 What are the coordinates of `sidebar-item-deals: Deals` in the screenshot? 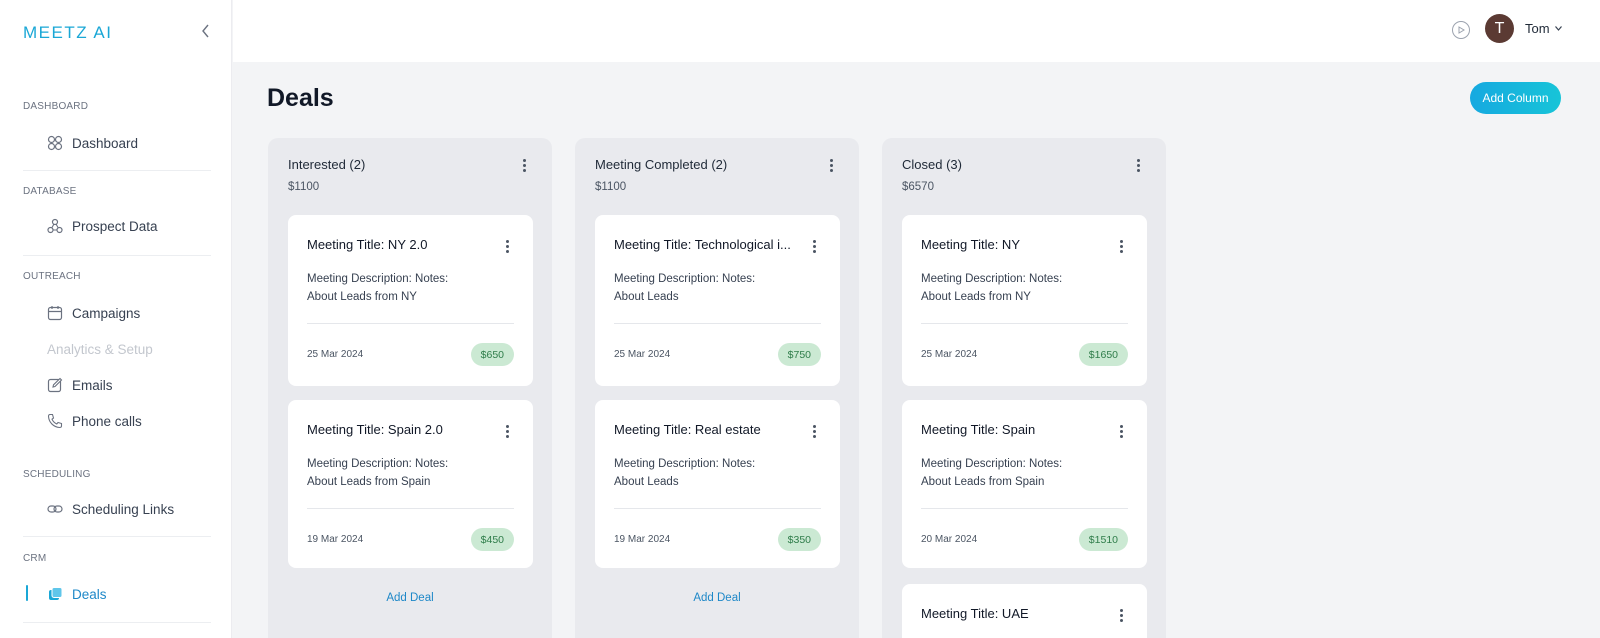 It's located at (77, 594).